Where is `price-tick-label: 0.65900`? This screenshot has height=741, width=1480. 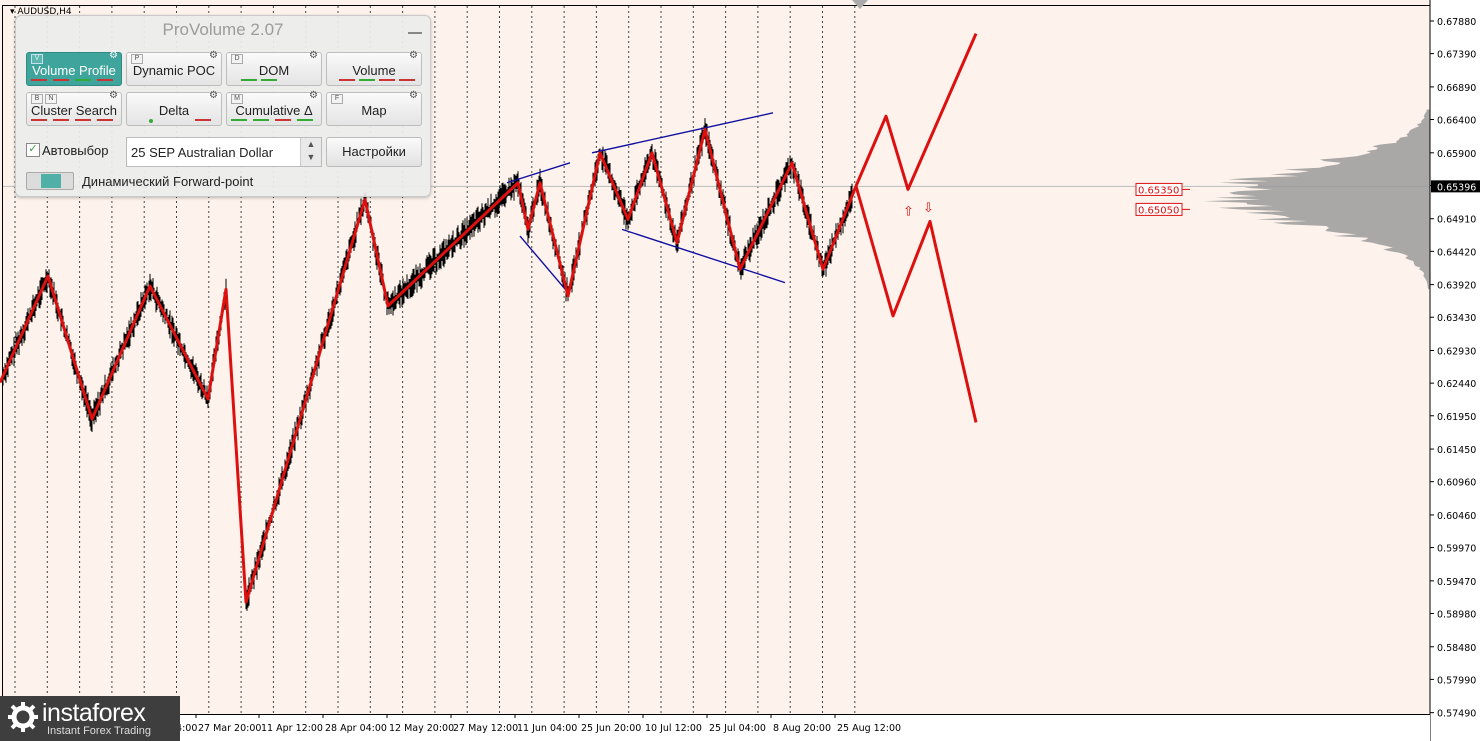
price-tick-label: 0.65900 is located at coordinates (1456, 154).